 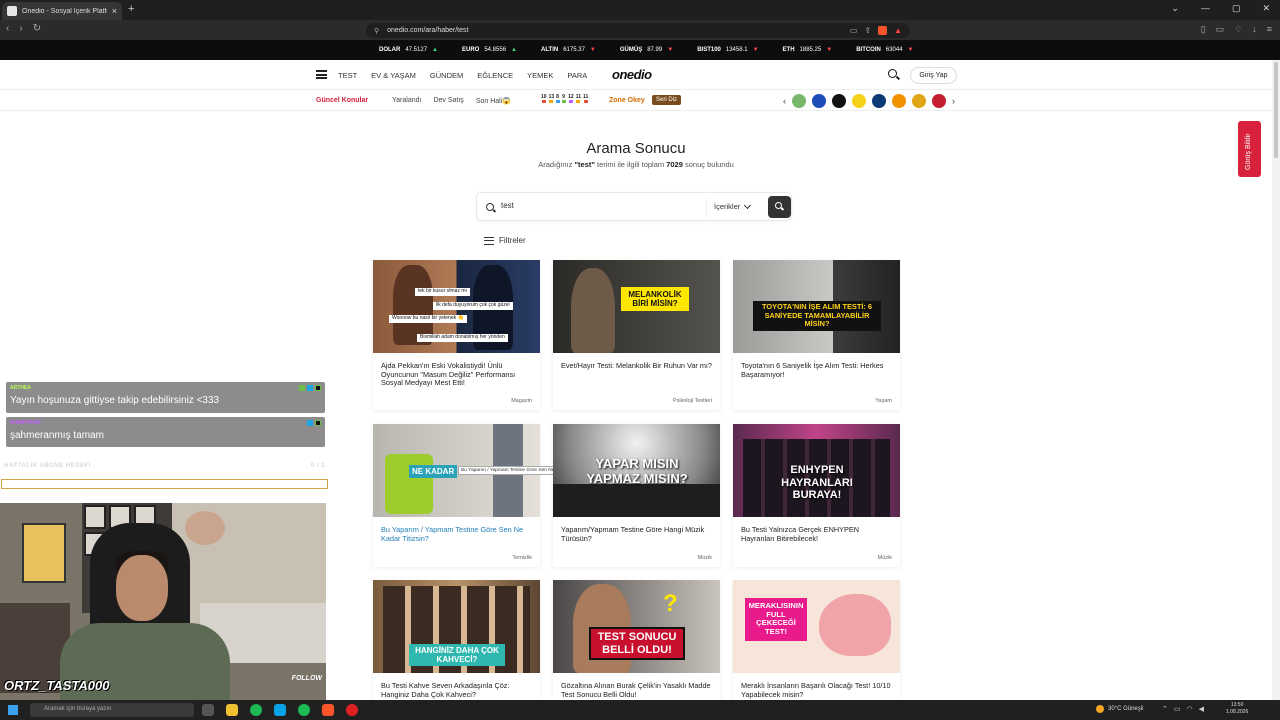 I want to click on volume-icon: ◀, so click(x=1201, y=709).